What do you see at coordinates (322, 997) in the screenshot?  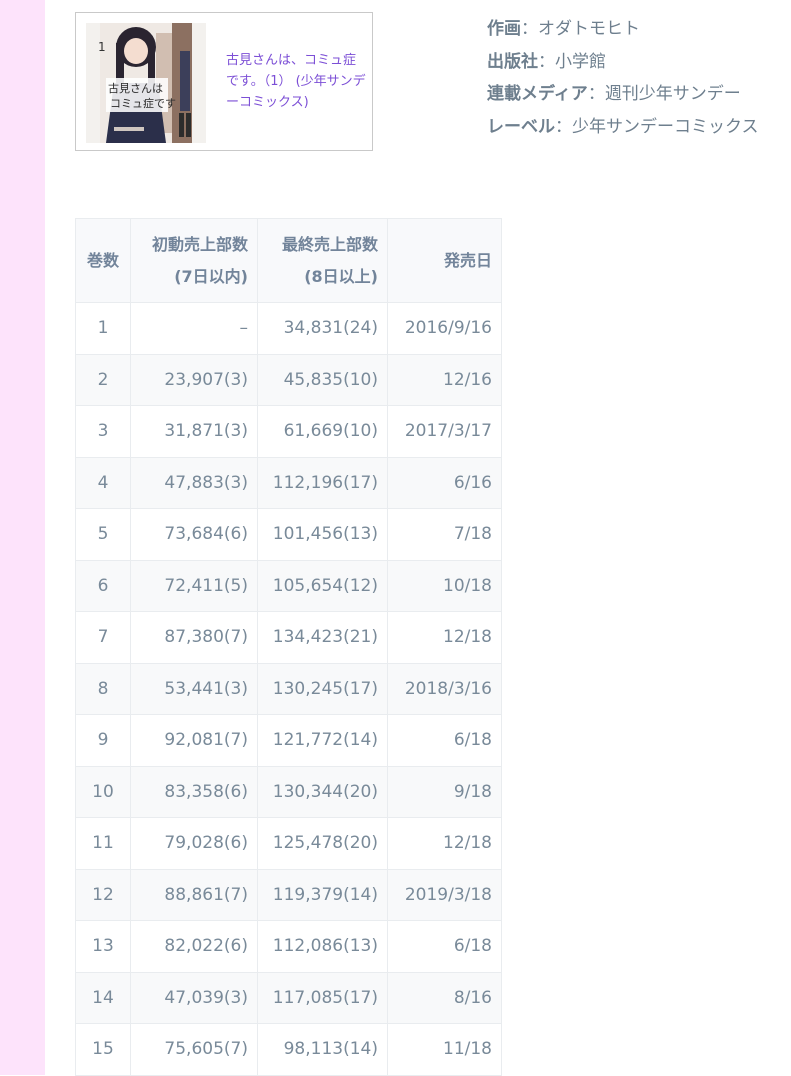 I see `cell-final-sales: 117,085(17)` at bounding box center [322, 997].